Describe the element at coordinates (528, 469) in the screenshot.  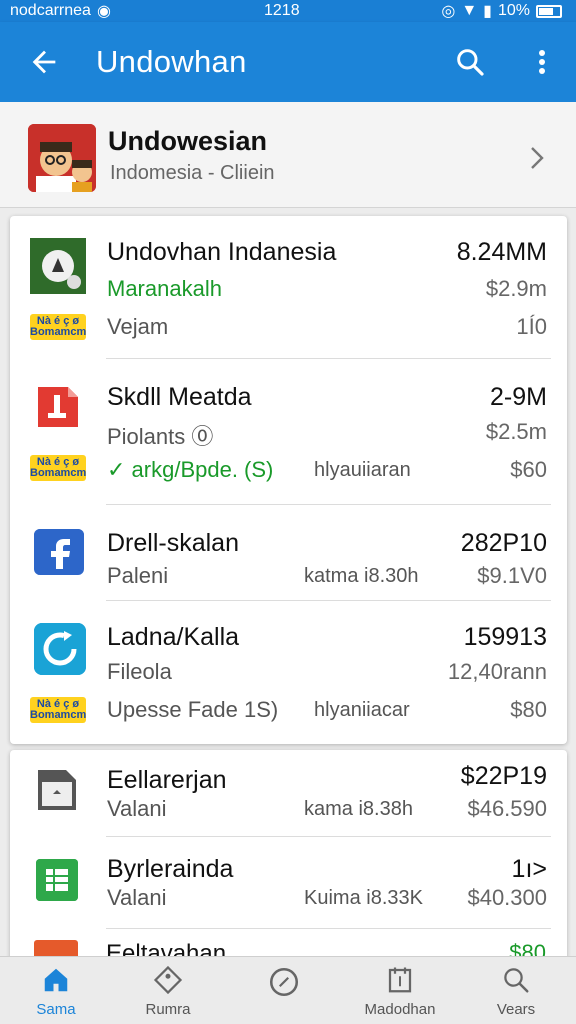
I see `item-line3-right: $60` at that location.